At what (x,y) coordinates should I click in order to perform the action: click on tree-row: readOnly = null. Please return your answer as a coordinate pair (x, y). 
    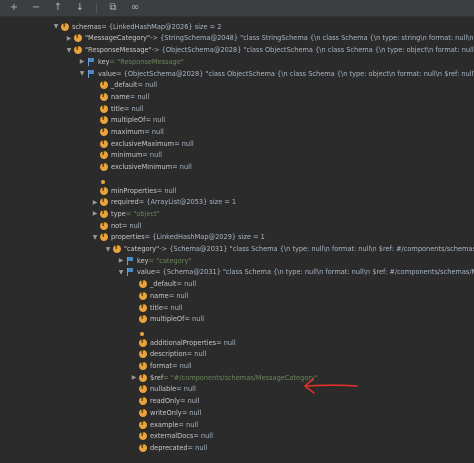
    Looking at the image, I should click on (165, 401).